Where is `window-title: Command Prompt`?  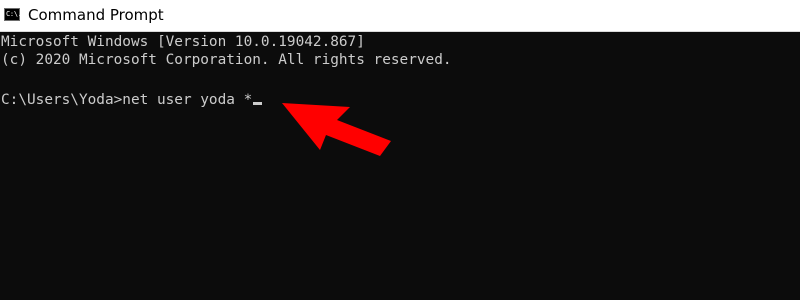
window-title: Command Prompt is located at coordinates (96, 15).